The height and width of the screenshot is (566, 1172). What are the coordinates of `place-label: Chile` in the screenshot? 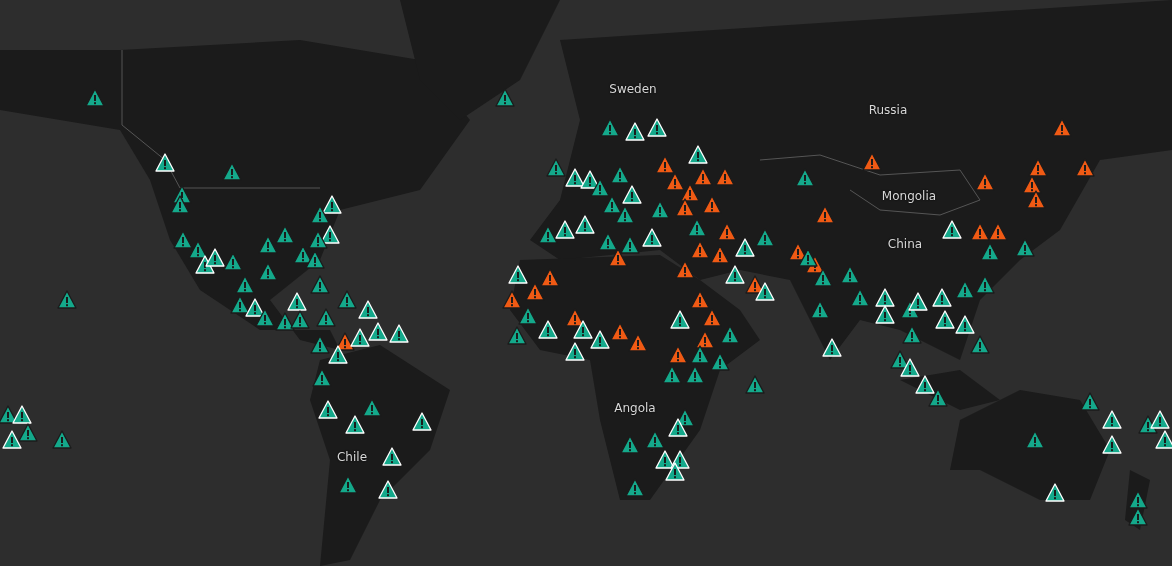 It's located at (352, 457).